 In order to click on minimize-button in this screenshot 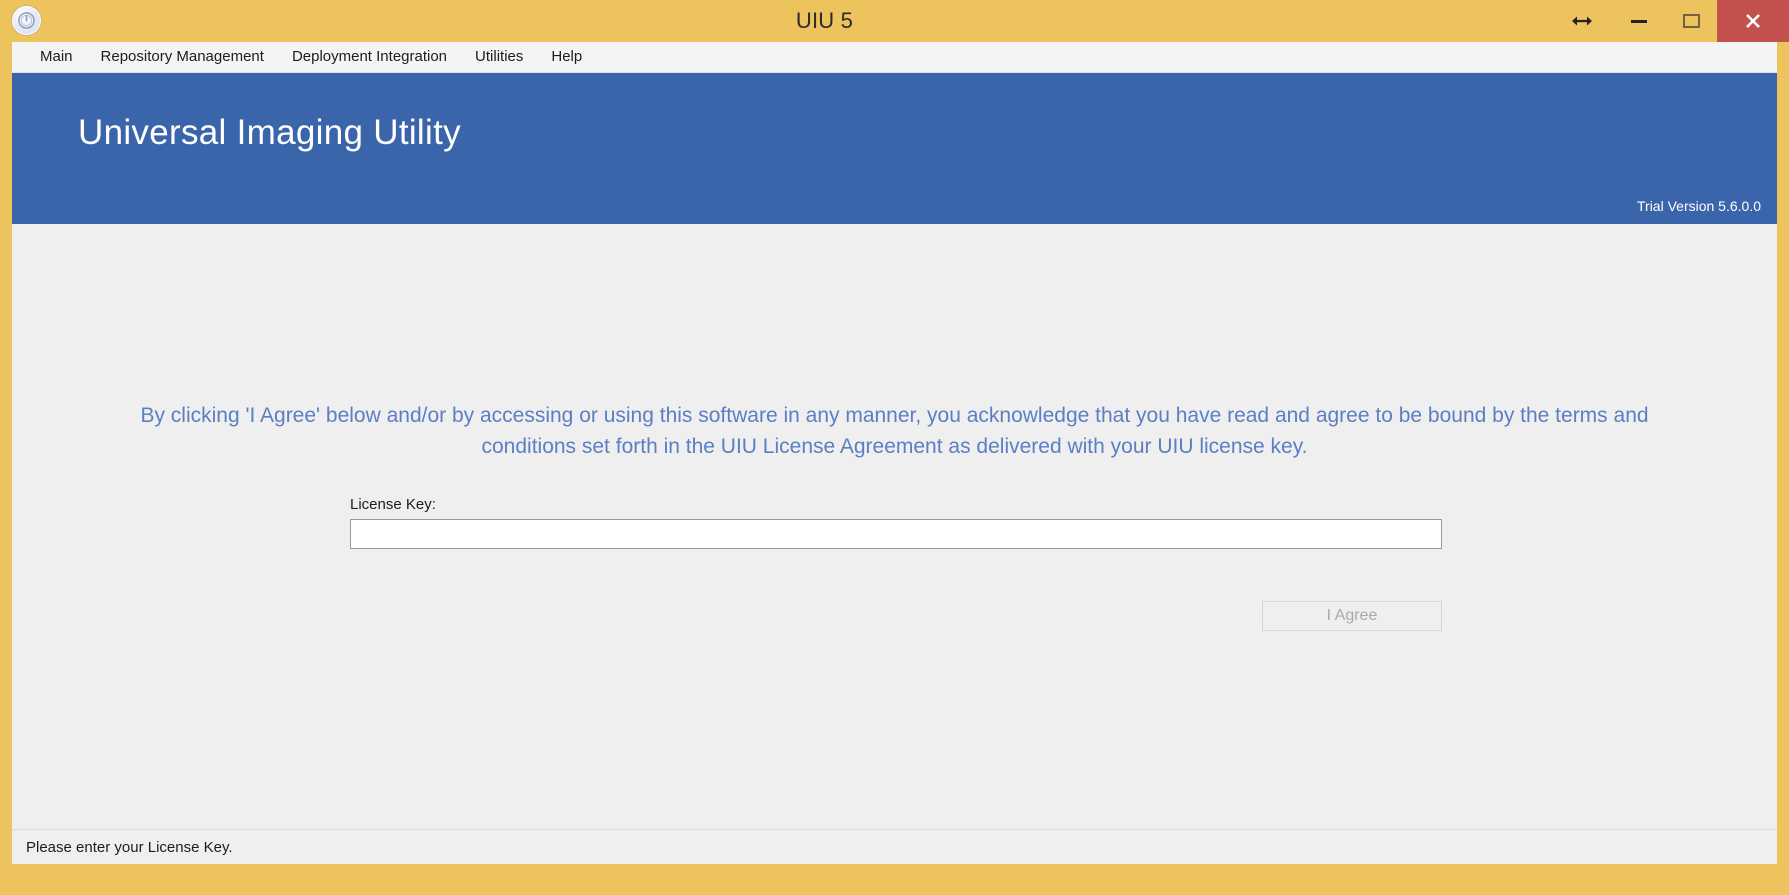, I will do `click(1639, 21)`.